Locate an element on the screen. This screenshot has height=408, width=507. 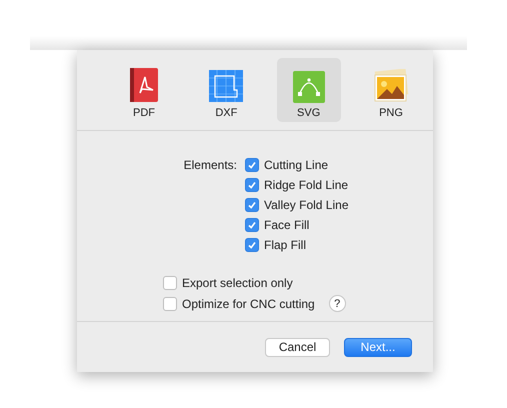
checkbox-label: Face Fill is located at coordinates (287, 225).